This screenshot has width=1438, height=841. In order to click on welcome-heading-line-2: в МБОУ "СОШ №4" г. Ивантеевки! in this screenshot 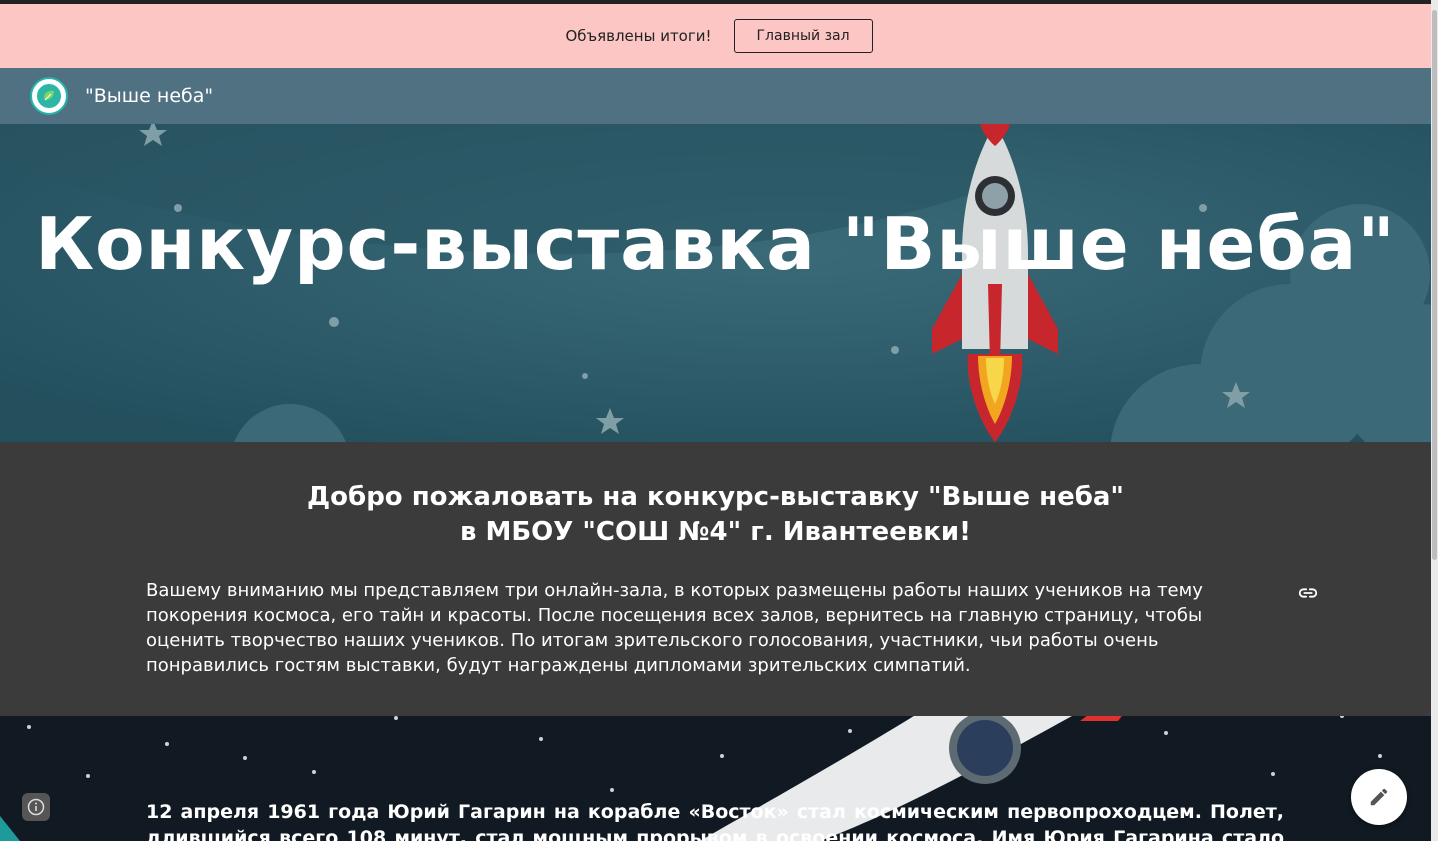, I will do `click(715, 532)`.